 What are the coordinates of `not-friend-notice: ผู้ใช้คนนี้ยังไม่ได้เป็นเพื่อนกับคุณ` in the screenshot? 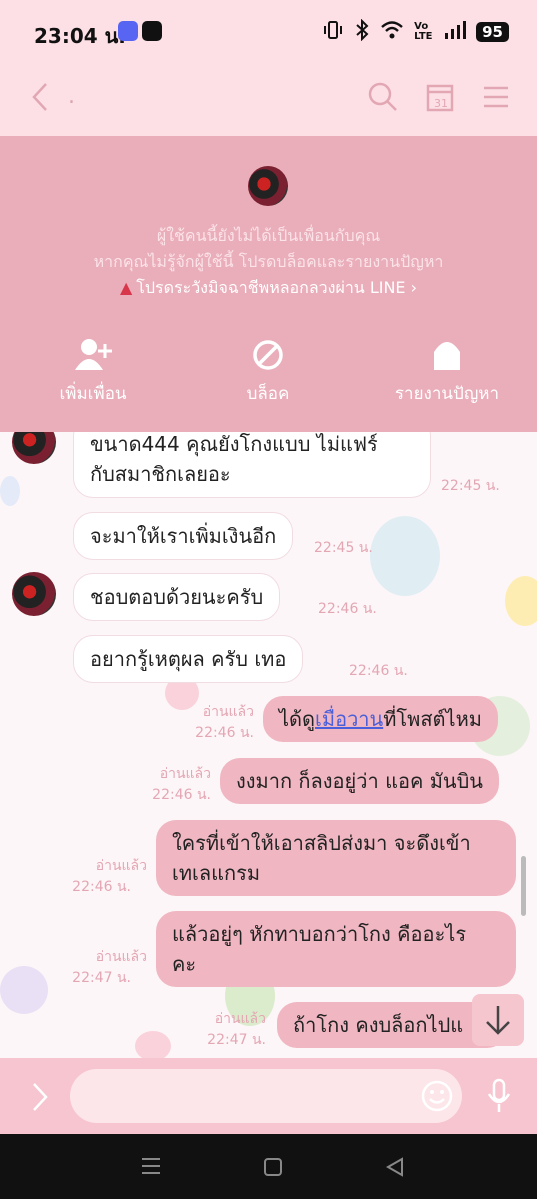 It's located at (268, 235).